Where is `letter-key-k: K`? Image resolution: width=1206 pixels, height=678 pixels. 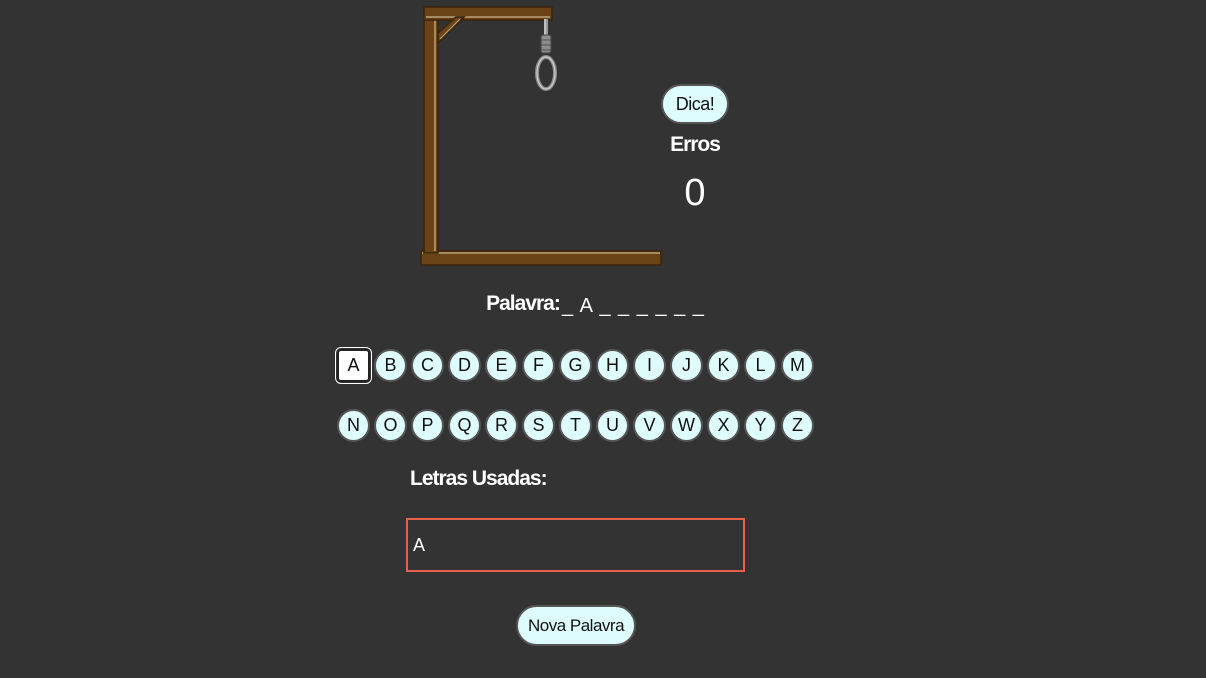
letter-key-k: K is located at coordinates (723, 365).